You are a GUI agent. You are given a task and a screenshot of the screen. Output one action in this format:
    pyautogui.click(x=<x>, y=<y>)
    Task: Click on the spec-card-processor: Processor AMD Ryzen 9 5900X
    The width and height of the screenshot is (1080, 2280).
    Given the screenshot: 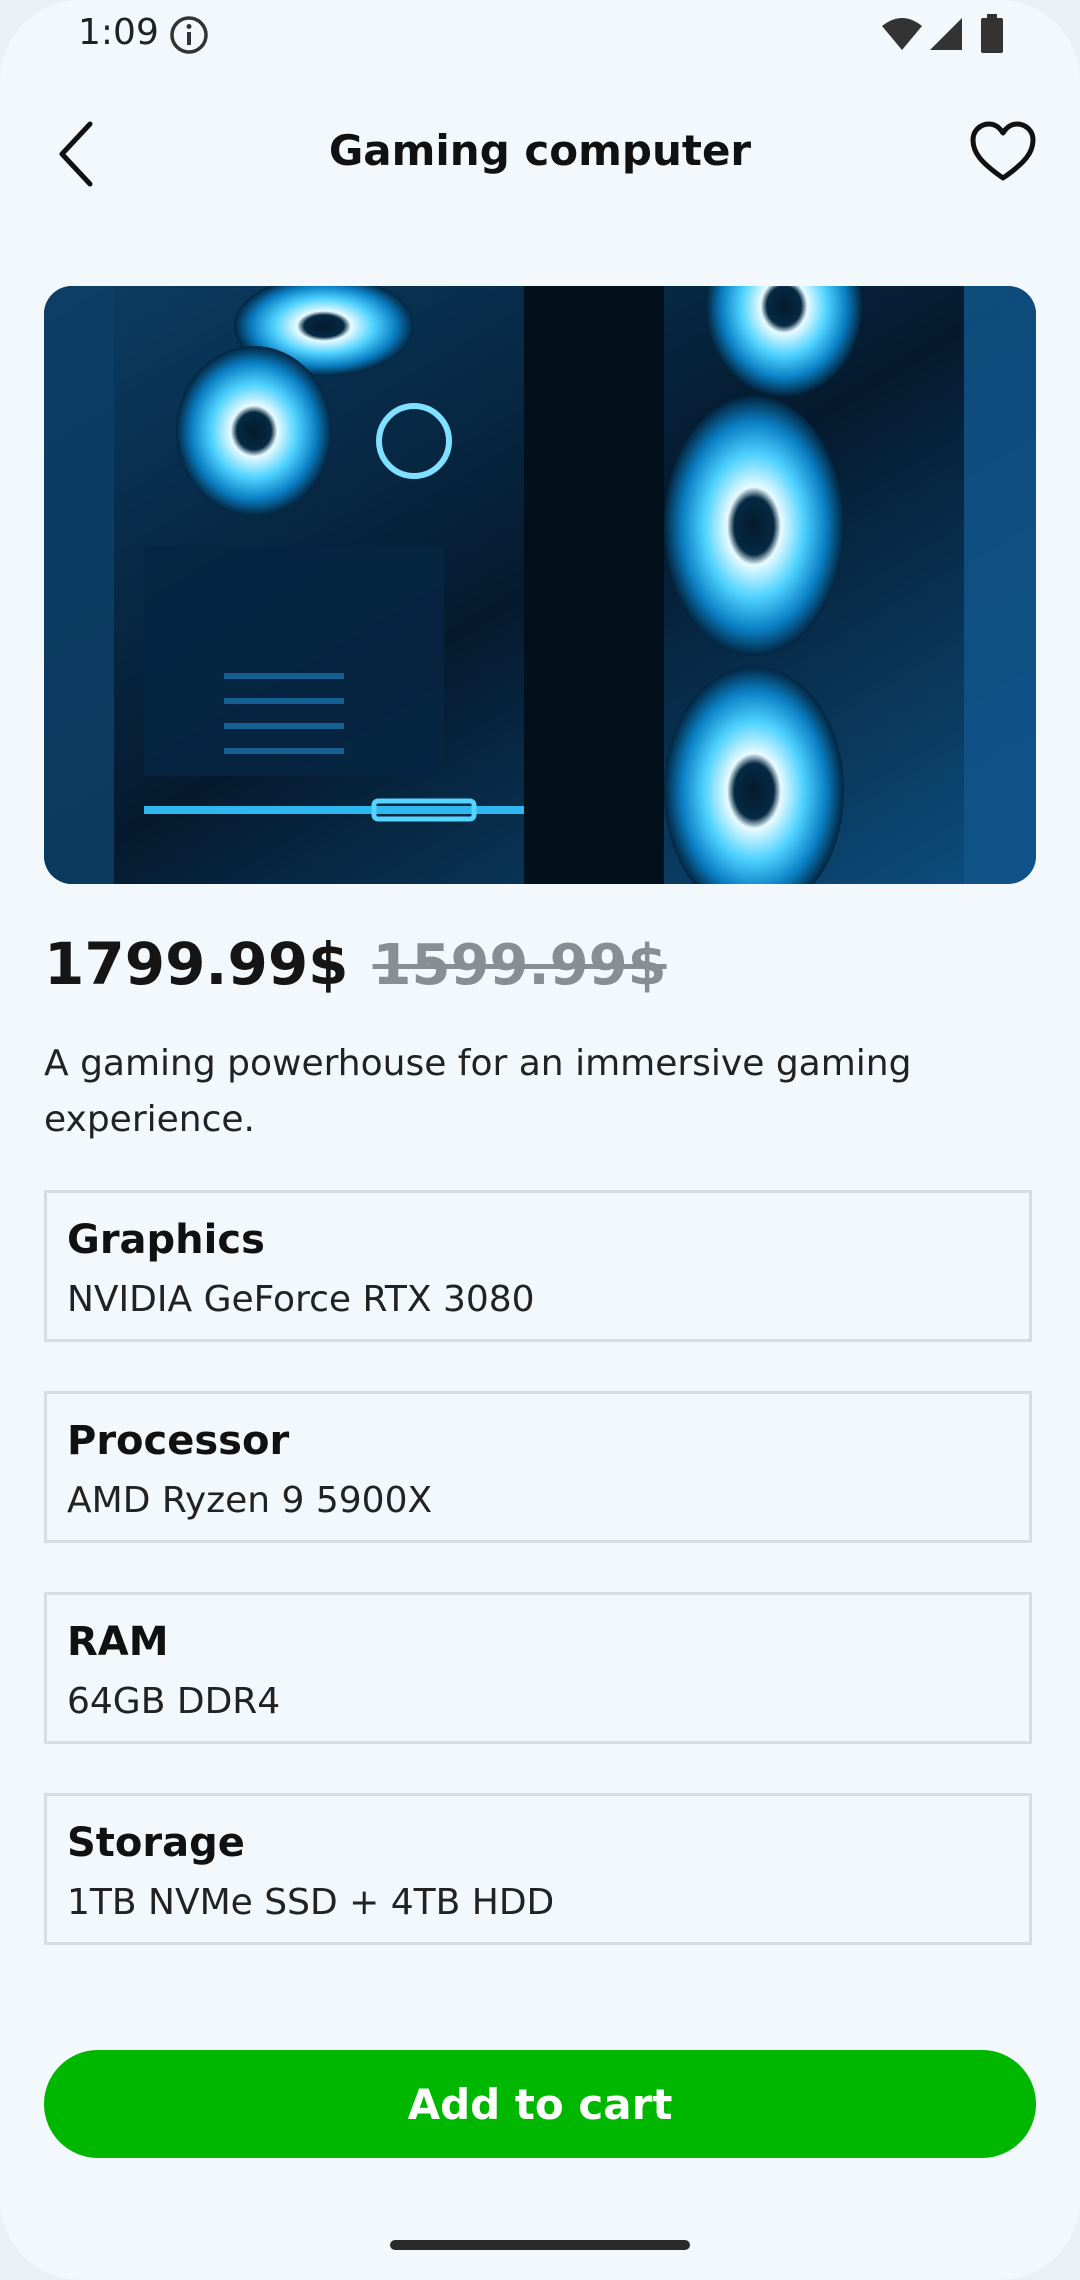 What is the action you would take?
    pyautogui.click(x=538, y=1467)
    